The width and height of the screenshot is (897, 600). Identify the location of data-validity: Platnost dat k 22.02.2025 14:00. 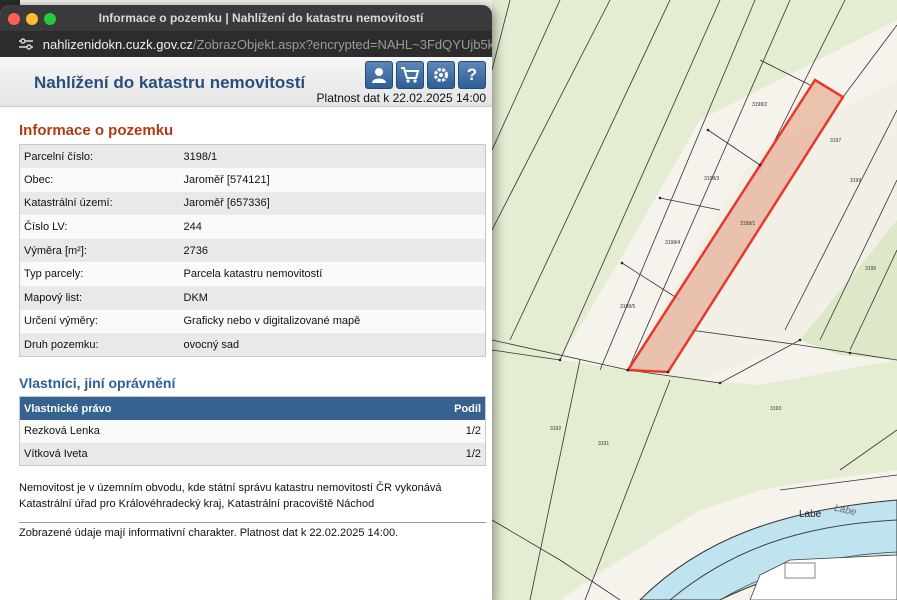
(401, 98).